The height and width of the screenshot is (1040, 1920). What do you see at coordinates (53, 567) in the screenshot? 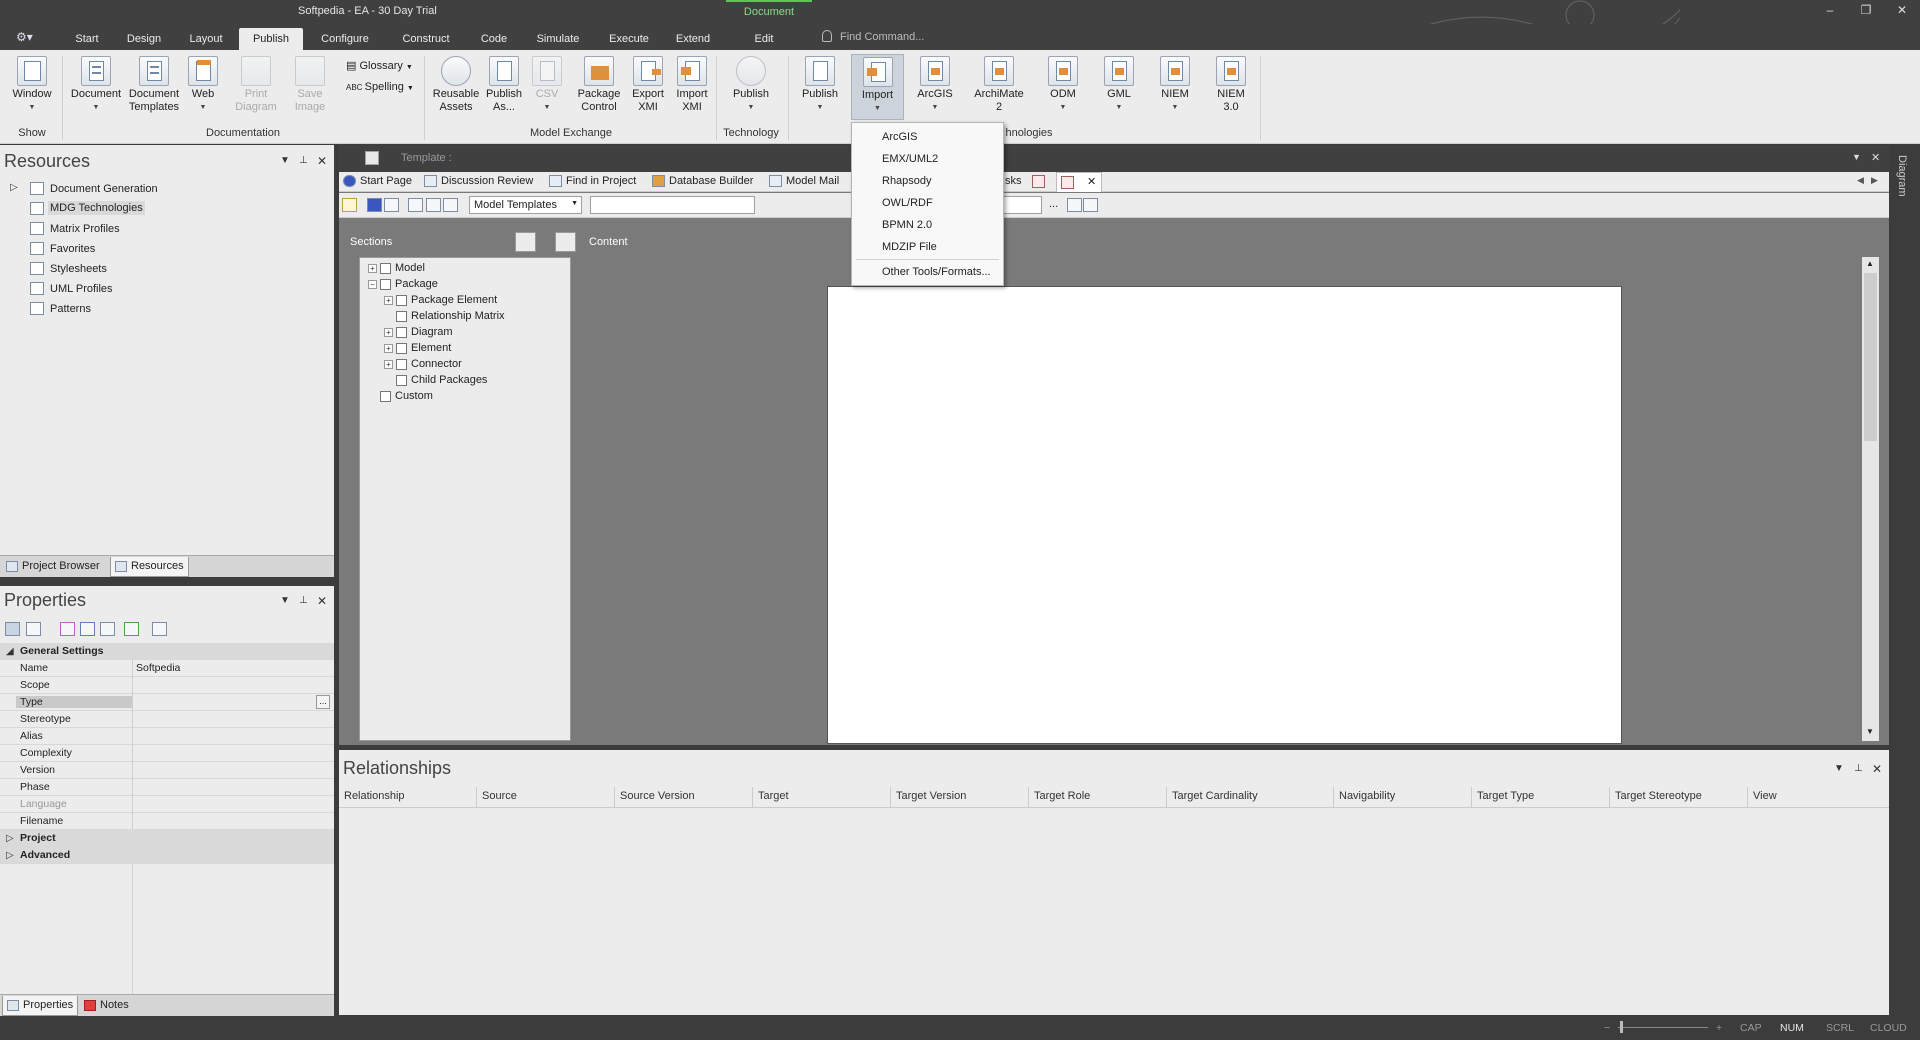
I see `tab-project-browser: Project Browser` at bounding box center [53, 567].